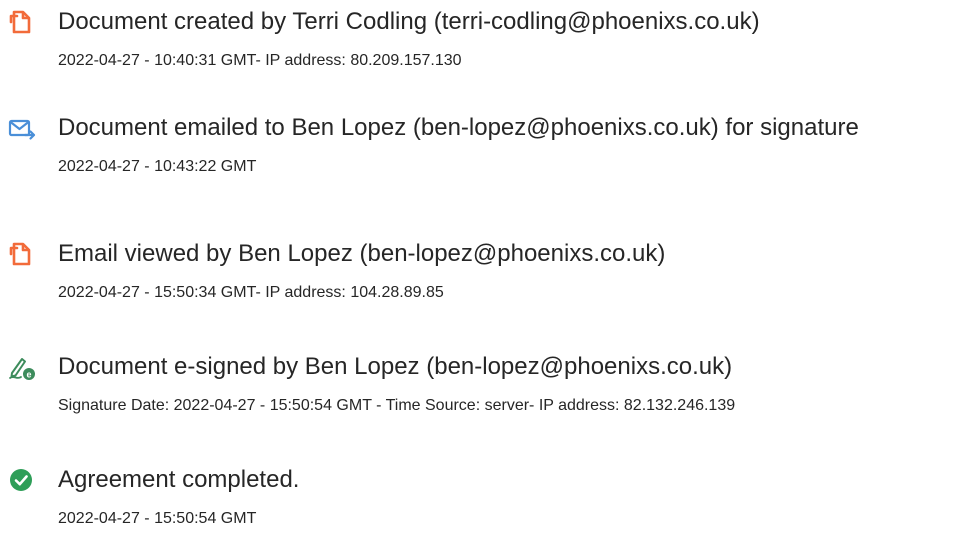 This screenshot has height=538, width=962. What do you see at coordinates (22, 22) in the screenshot?
I see `document-created-icon` at bounding box center [22, 22].